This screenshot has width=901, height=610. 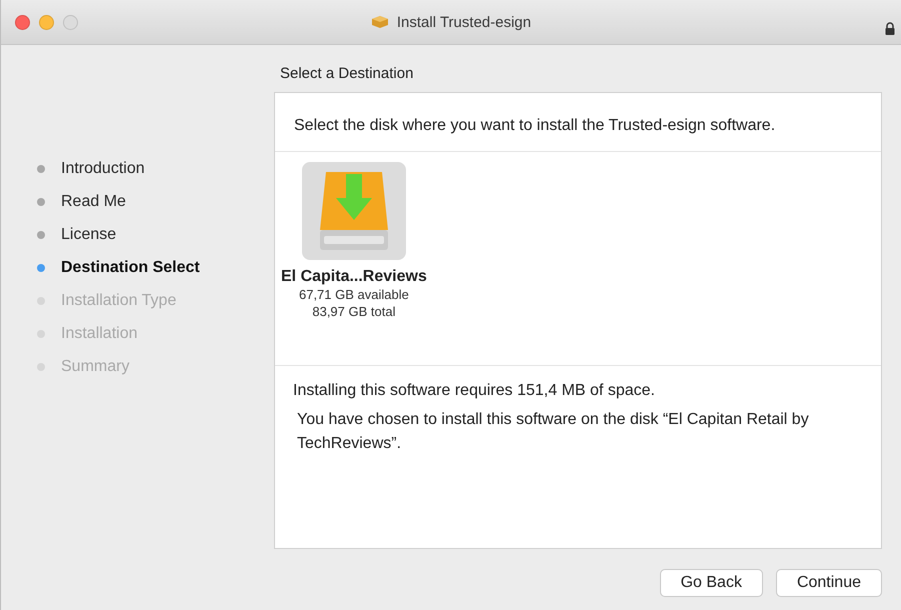 What do you see at coordinates (99, 334) in the screenshot?
I see `step-label: Installation` at bounding box center [99, 334].